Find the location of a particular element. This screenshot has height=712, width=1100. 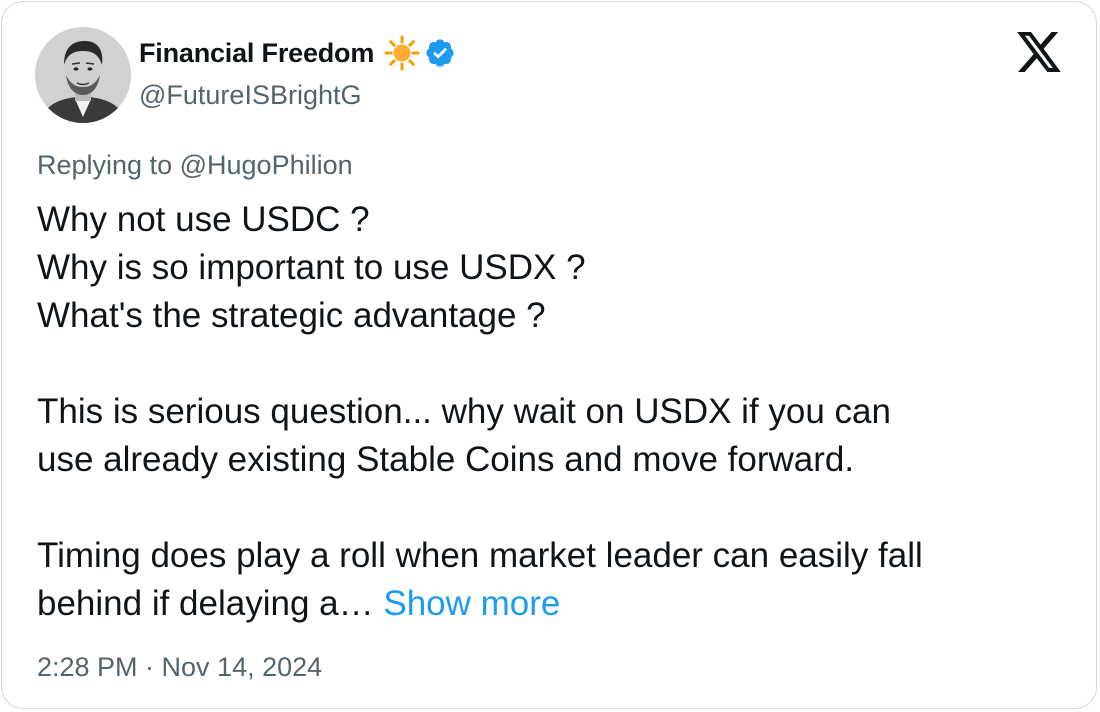

tweet-line: What's the strategic advantage ? is located at coordinates (291, 315).